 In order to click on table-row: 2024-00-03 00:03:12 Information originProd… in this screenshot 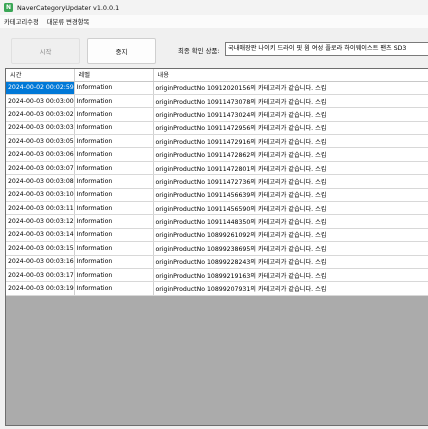, I will do `click(217, 221)`.